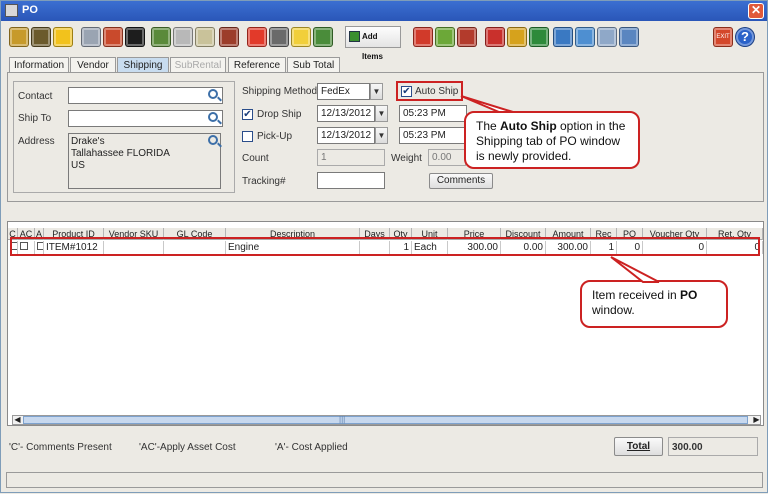  I want to click on tracking-label: Tracking#, so click(264, 181).